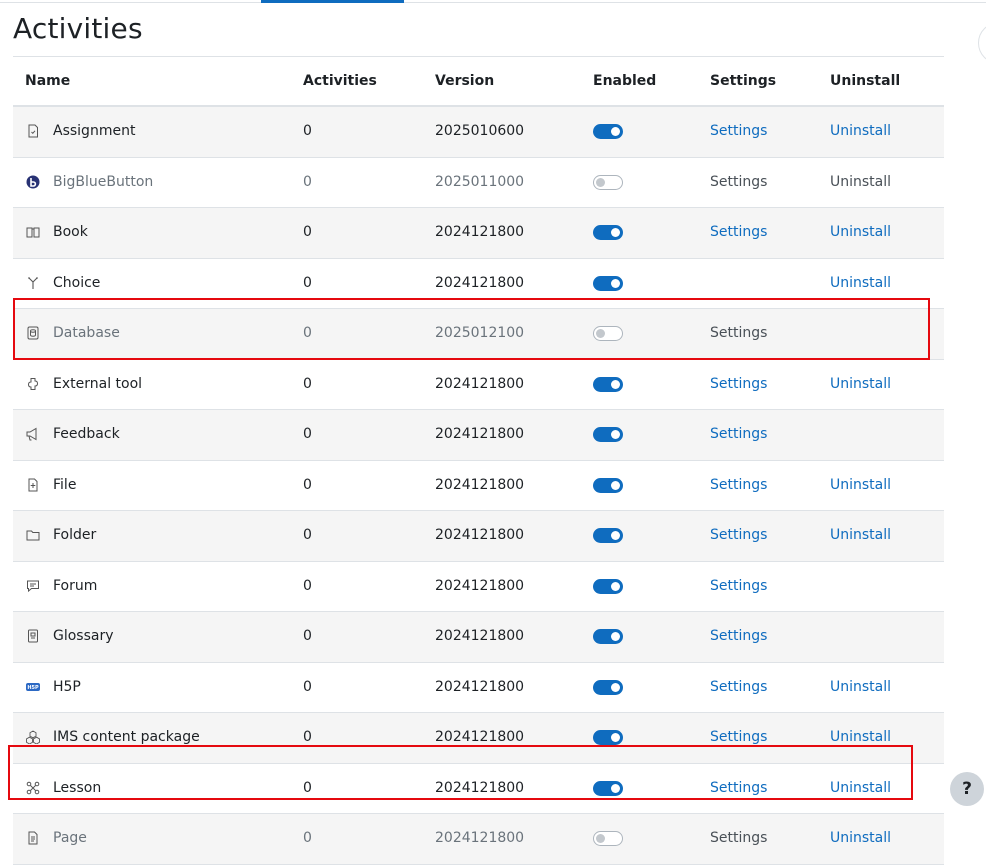  What do you see at coordinates (75, 585) in the screenshot?
I see `module-name: Forum` at bounding box center [75, 585].